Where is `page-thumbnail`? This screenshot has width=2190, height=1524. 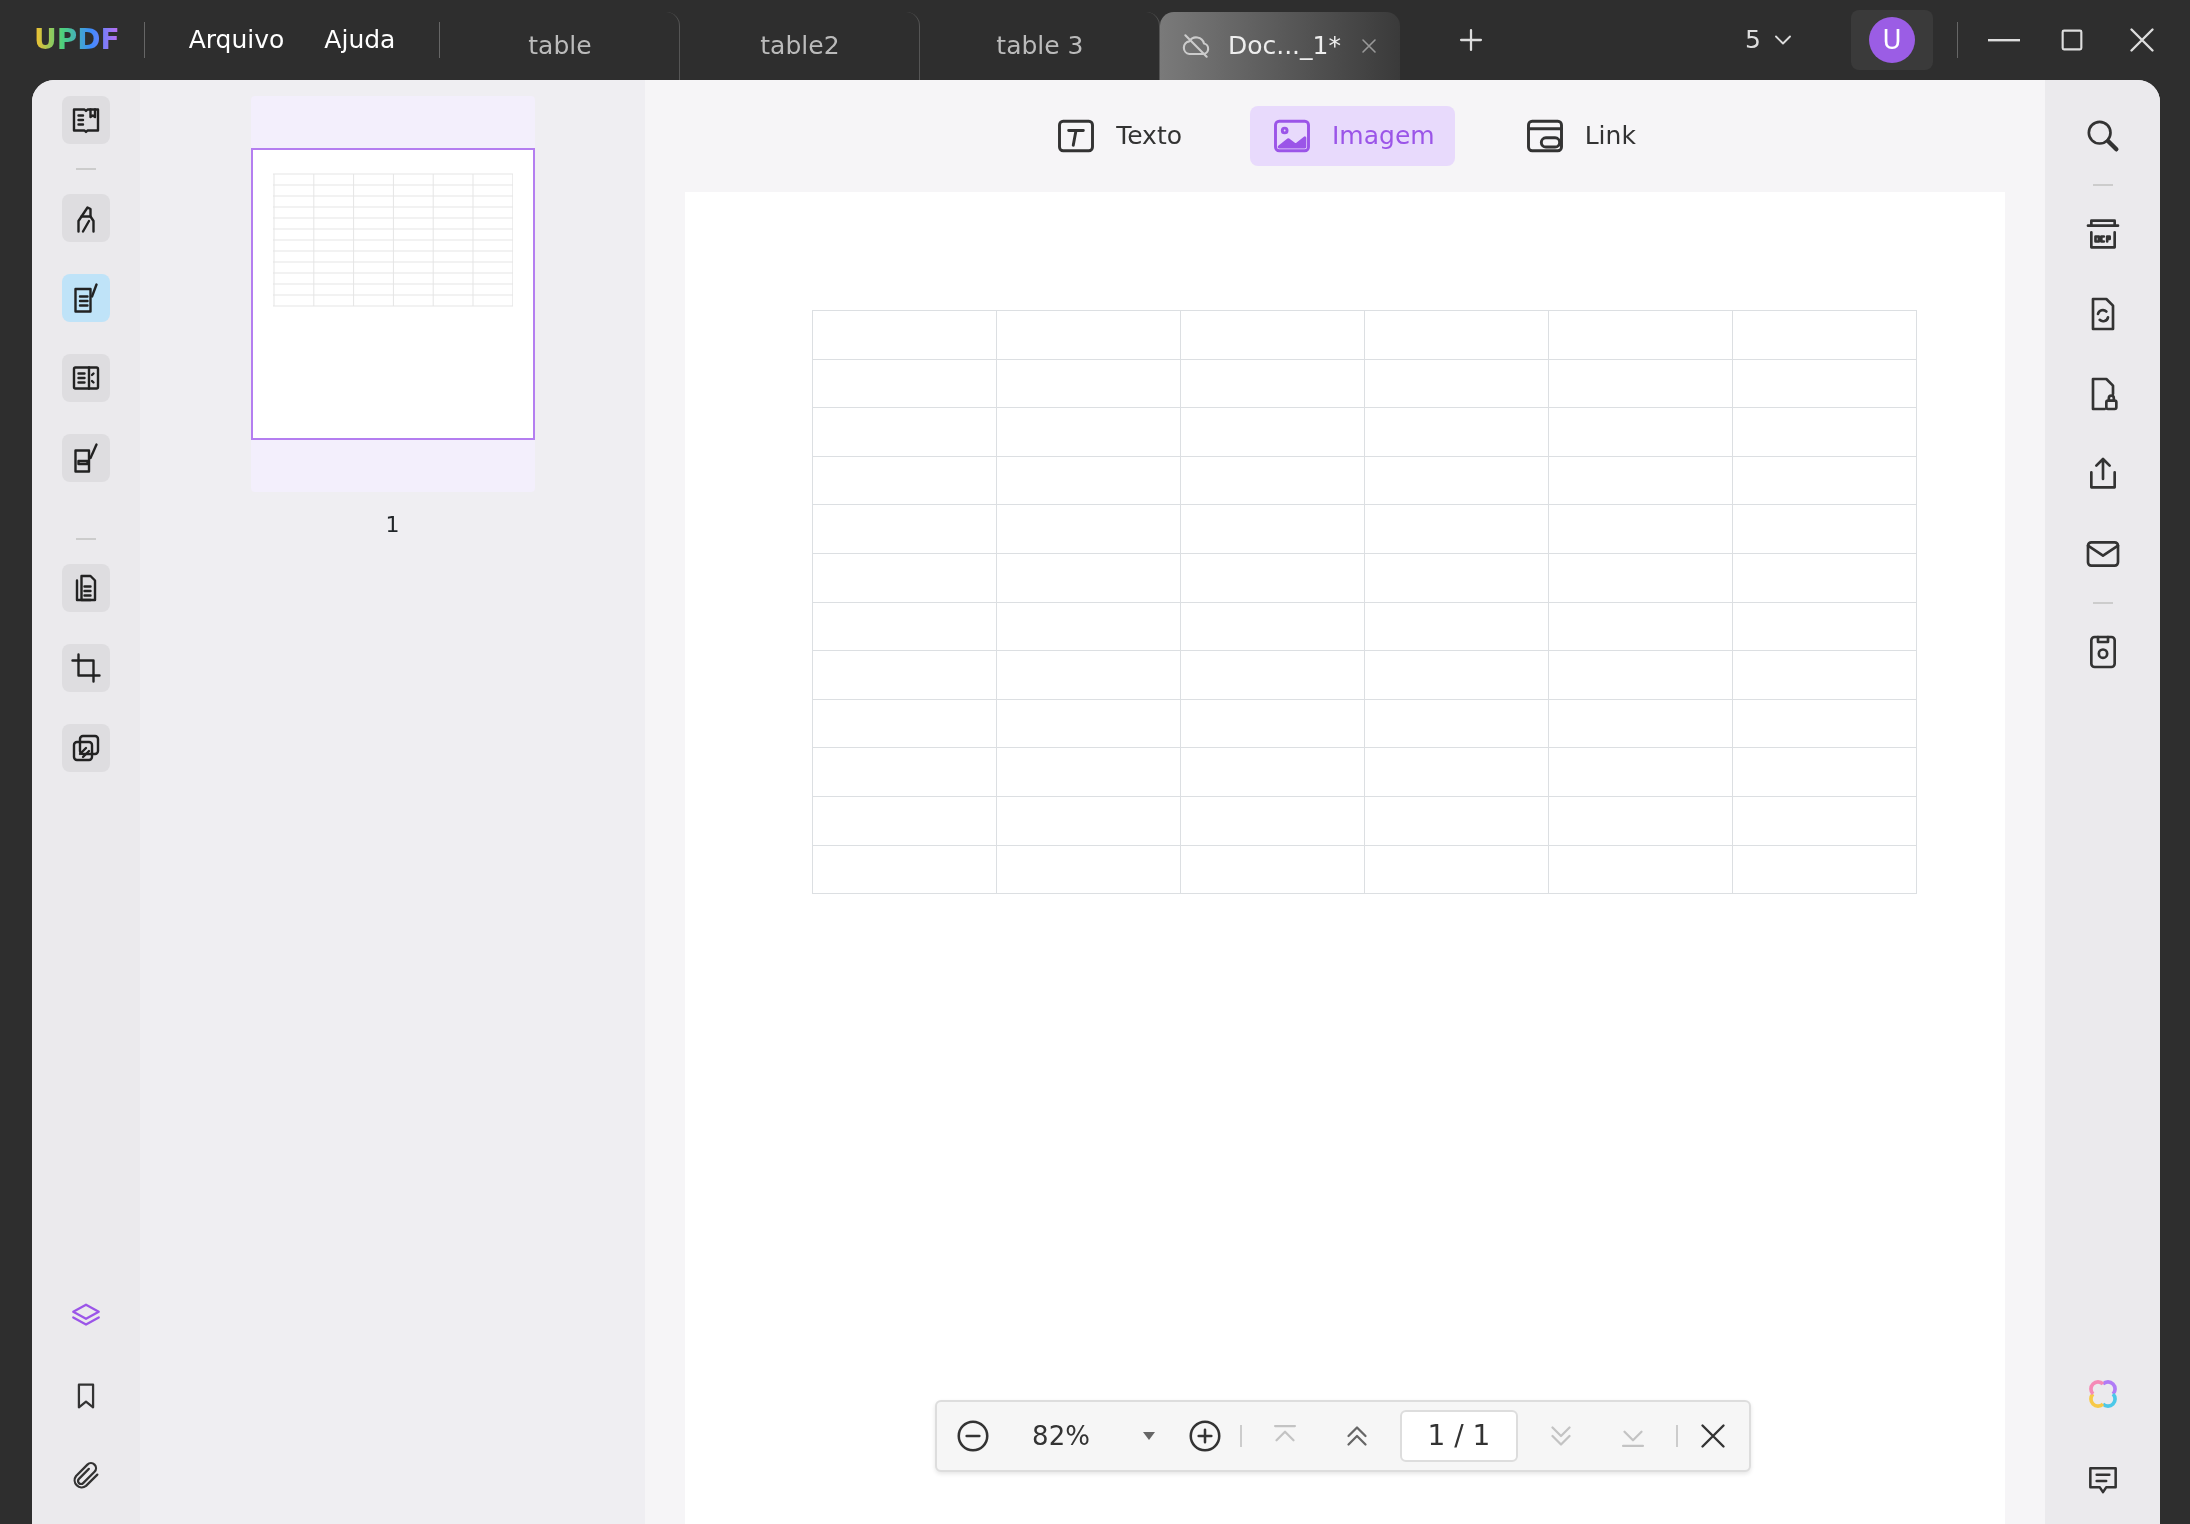 page-thumbnail is located at coordinates (392, 294).